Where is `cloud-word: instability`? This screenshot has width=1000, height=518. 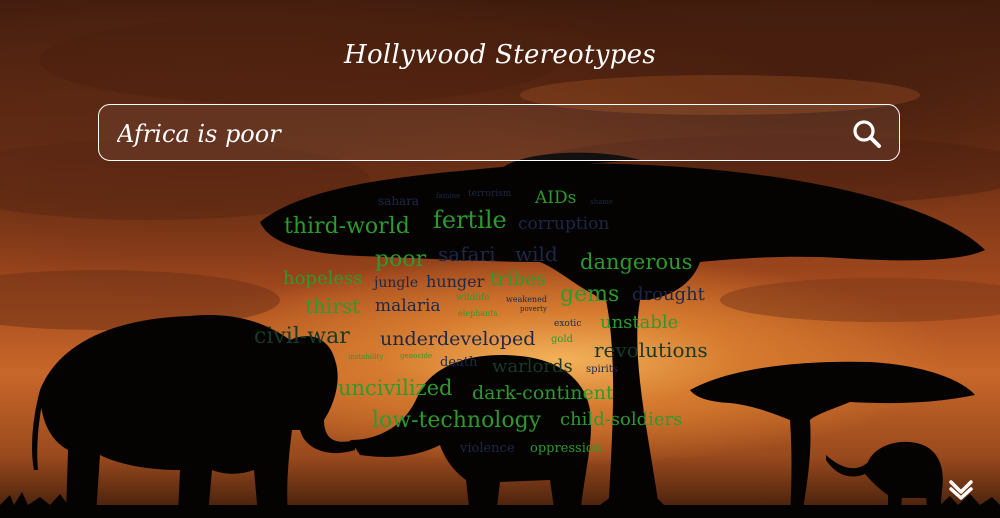 cloud-word: instability is located at coordinates (365, 357).